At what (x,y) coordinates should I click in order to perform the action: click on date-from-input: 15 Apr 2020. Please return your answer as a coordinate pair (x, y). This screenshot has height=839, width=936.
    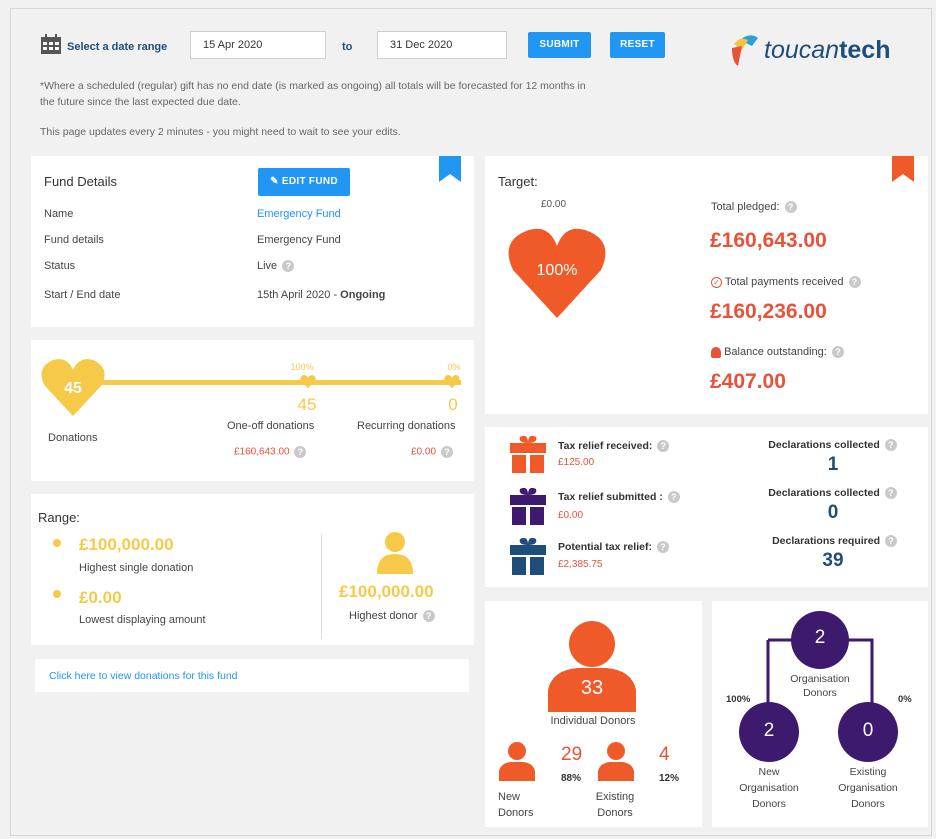
    Looking at the image, I should click on (258, 45).